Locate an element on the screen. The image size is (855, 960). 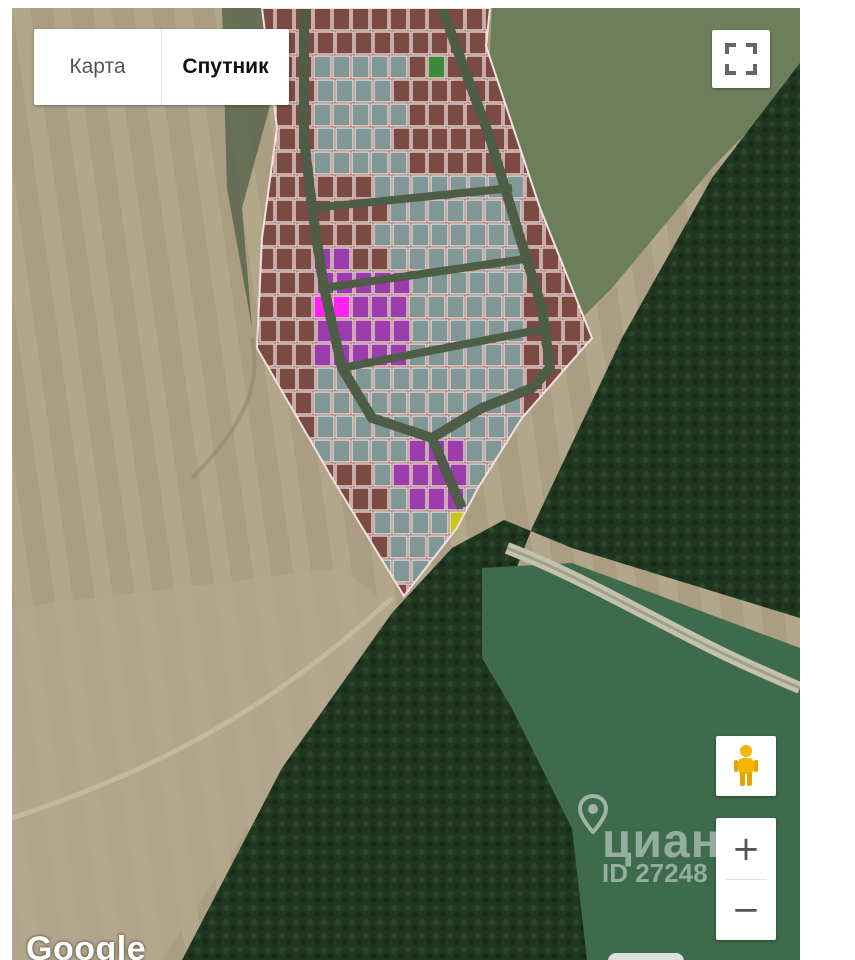
zoom-in-button: + is located at coordinates (746, 849).